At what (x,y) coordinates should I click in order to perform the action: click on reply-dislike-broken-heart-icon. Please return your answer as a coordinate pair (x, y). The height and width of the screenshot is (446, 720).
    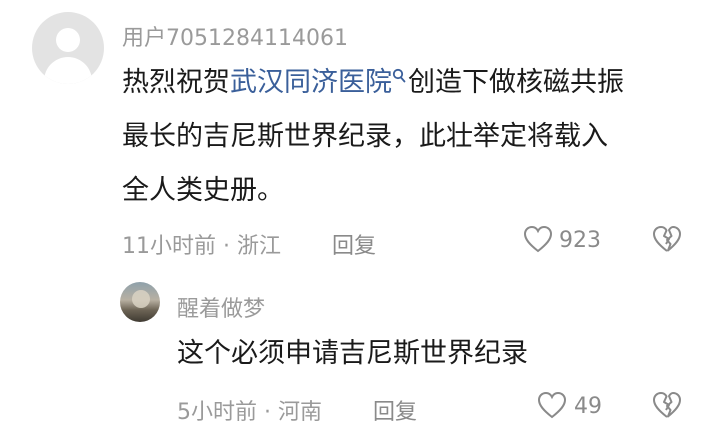
    Looking at the image, I should click on (667, 405).